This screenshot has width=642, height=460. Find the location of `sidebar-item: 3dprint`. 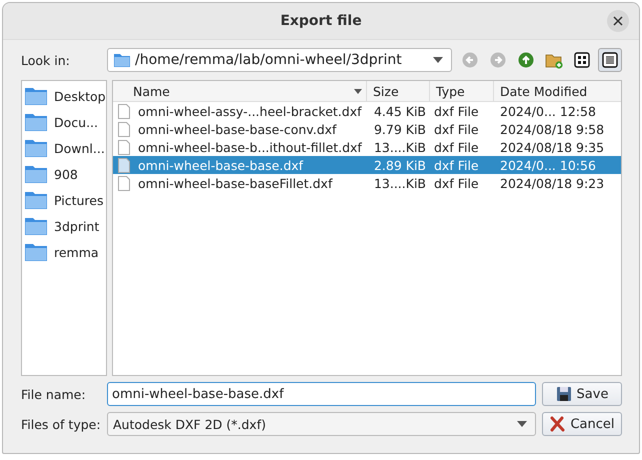

sidebar-item: 3dprint is located at coordinates (64, 226).